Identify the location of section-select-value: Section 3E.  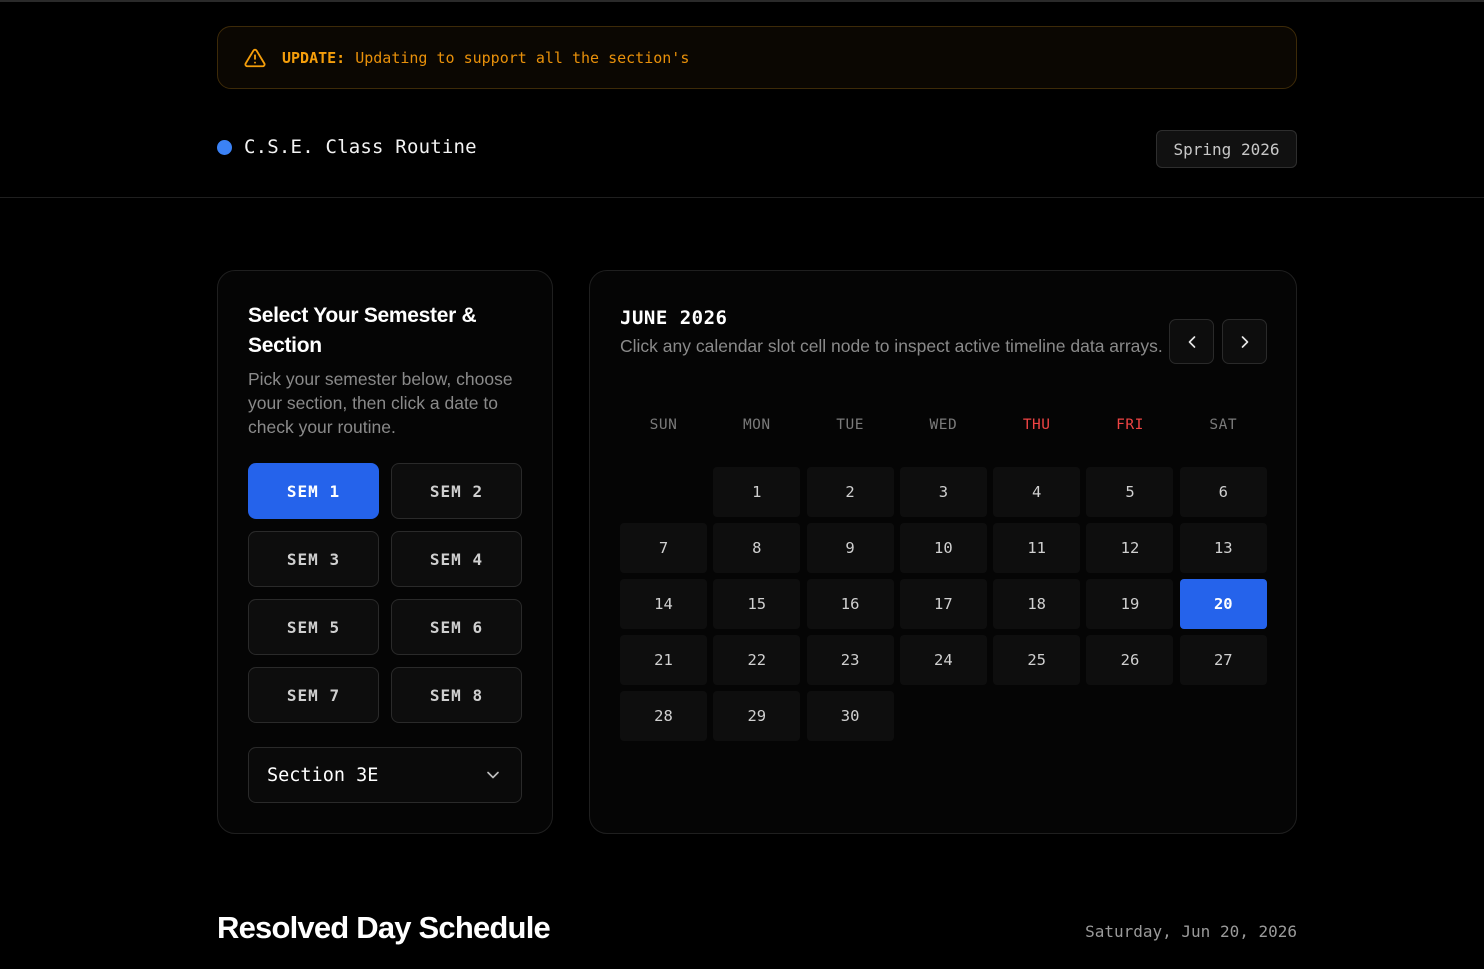
(323, 775).